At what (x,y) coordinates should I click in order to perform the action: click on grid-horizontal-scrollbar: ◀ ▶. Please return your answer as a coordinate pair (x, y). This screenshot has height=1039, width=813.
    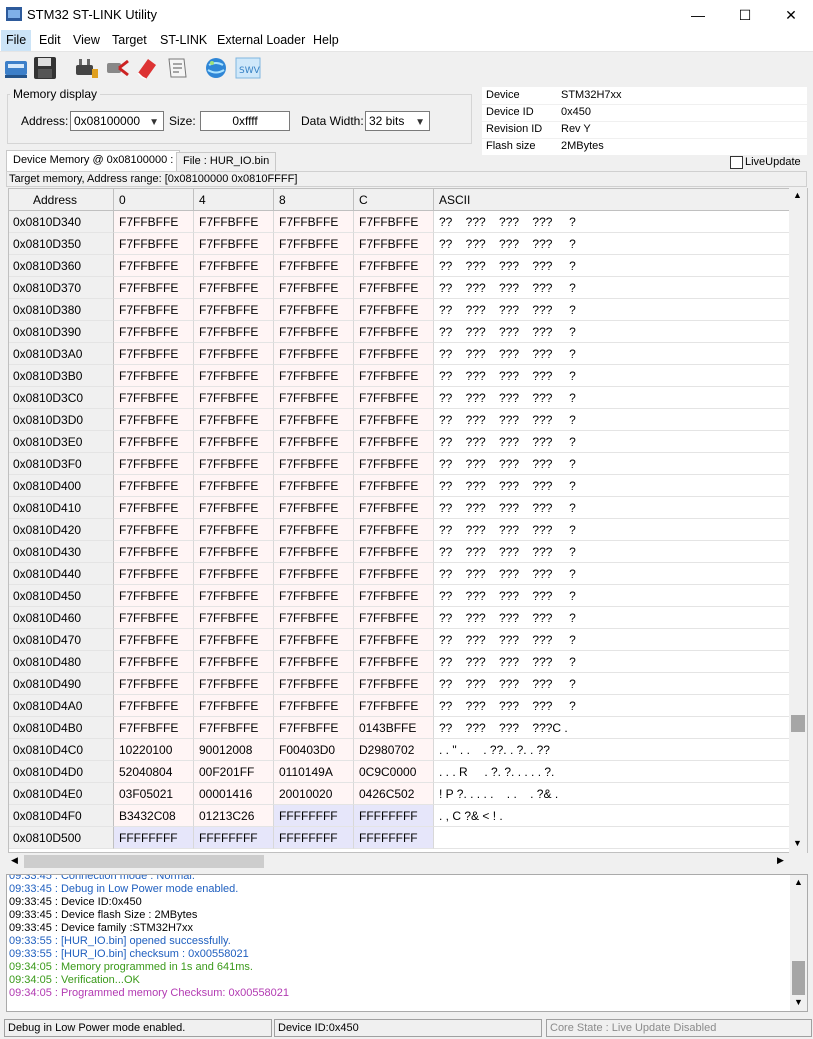
    Looking at the image, I should click on (399, 861).